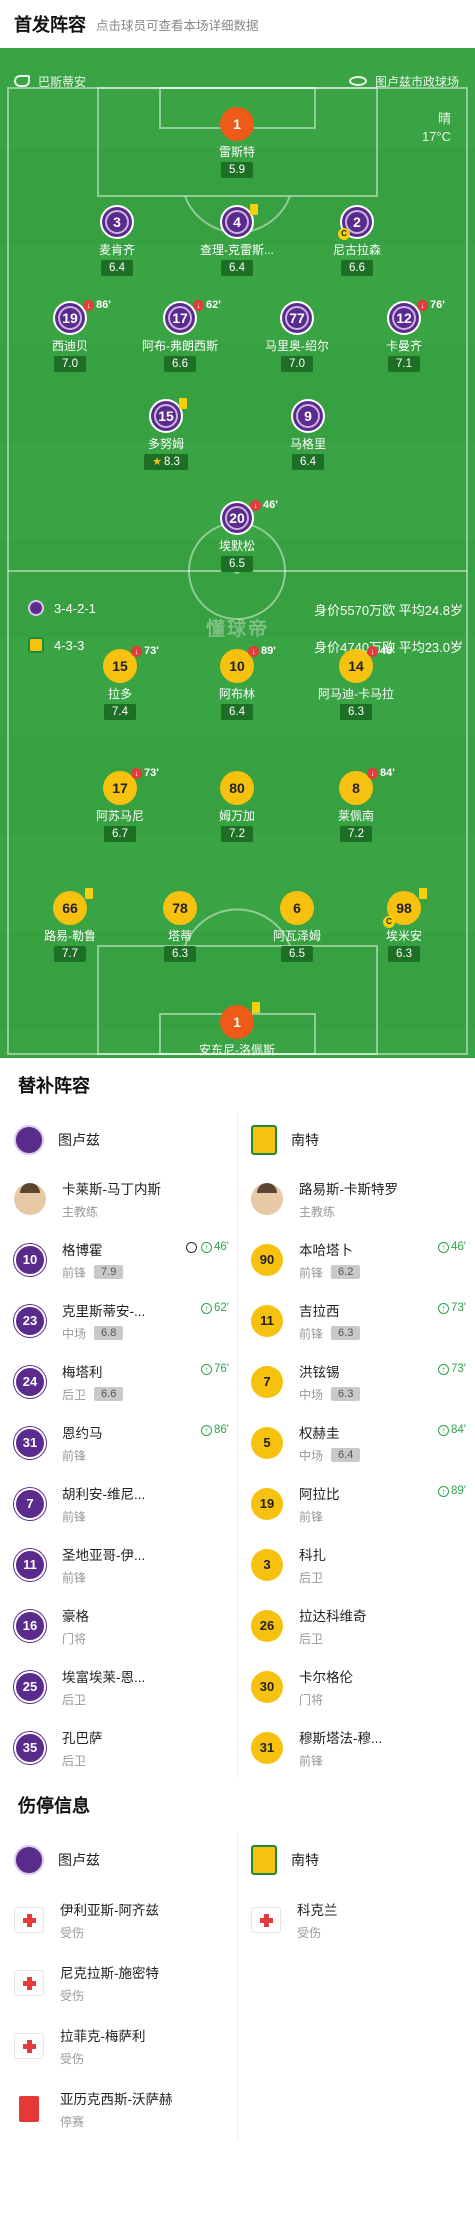  What do you see at coordinates (180, 335) in the screenshot?
I see `home-player: 17 ↓ 62' 阿布-弗朗西斯 6.6` at bounding box center [180, 335].